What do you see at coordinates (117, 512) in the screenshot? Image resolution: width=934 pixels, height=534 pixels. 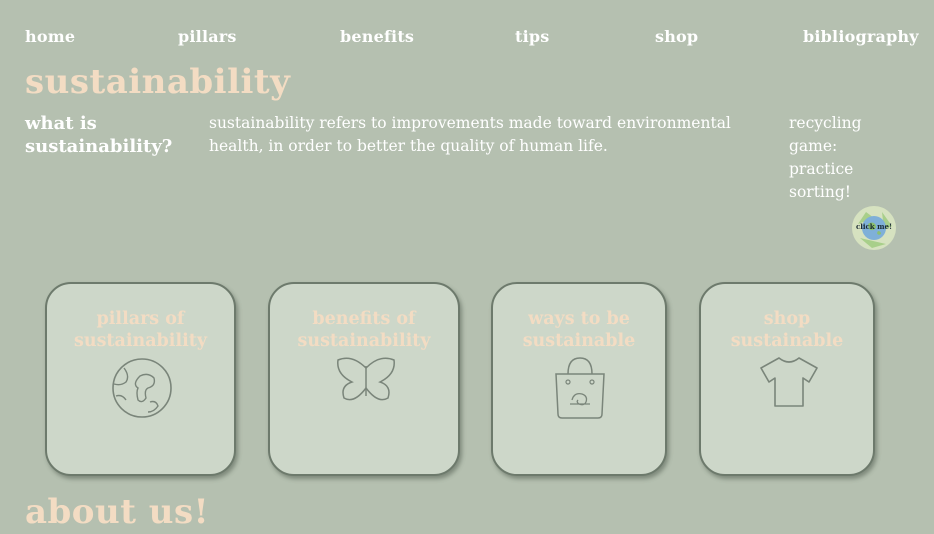 I see `about-us-heading: about us!` at bounding box center [117, 512].